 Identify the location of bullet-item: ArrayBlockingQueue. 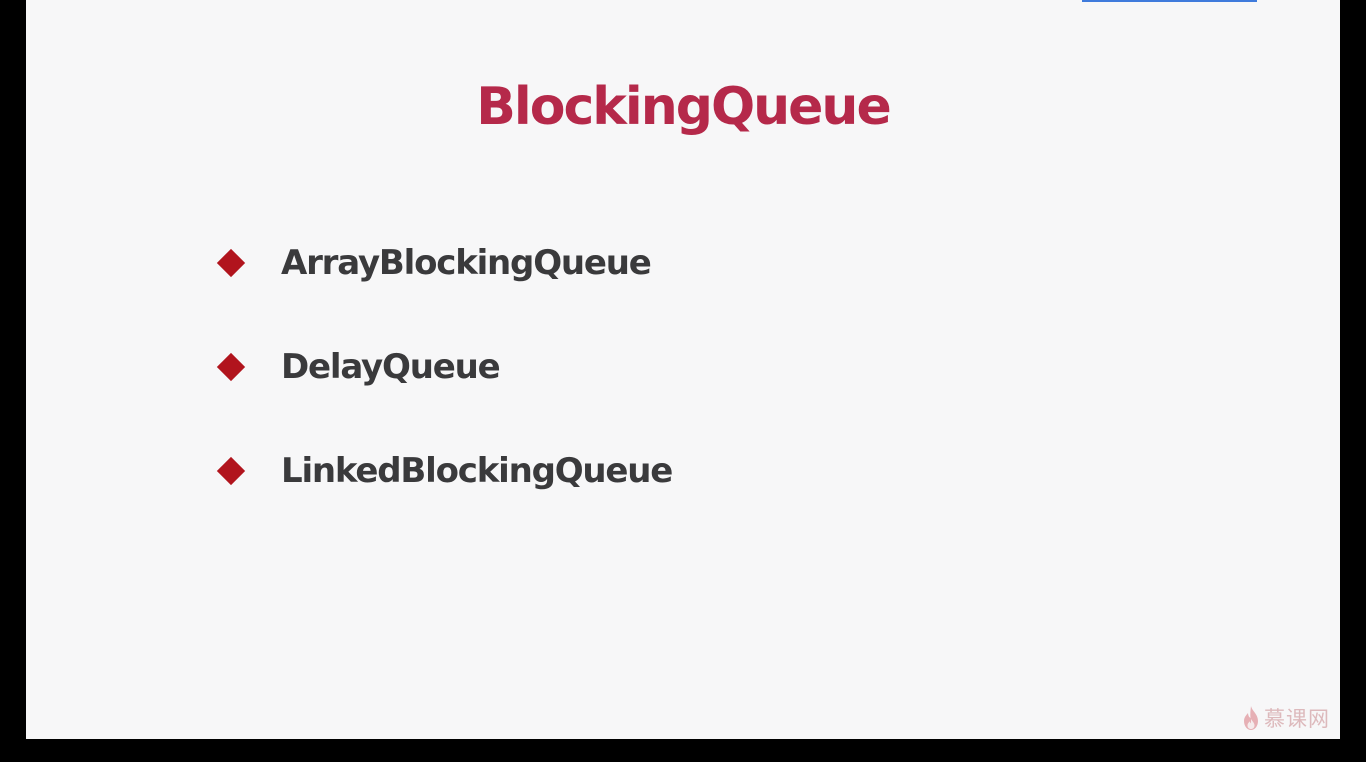
(444, 263).